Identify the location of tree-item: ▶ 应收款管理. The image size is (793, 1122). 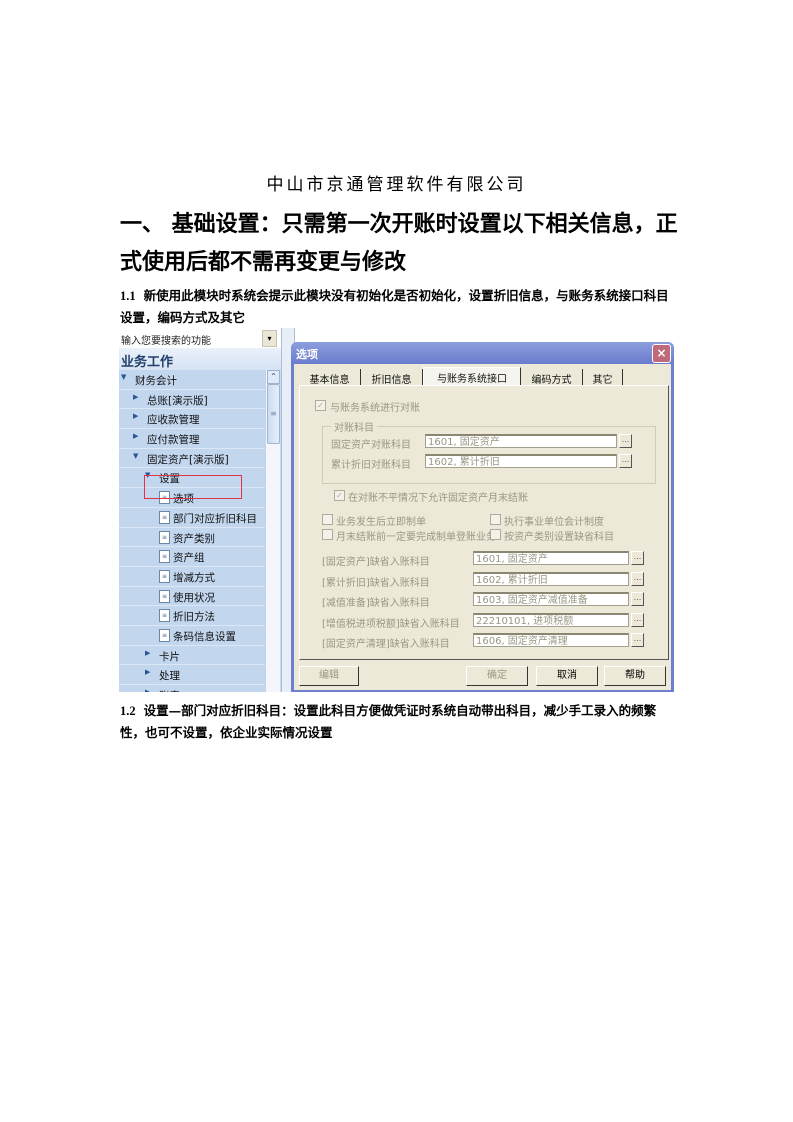
(192, 419).